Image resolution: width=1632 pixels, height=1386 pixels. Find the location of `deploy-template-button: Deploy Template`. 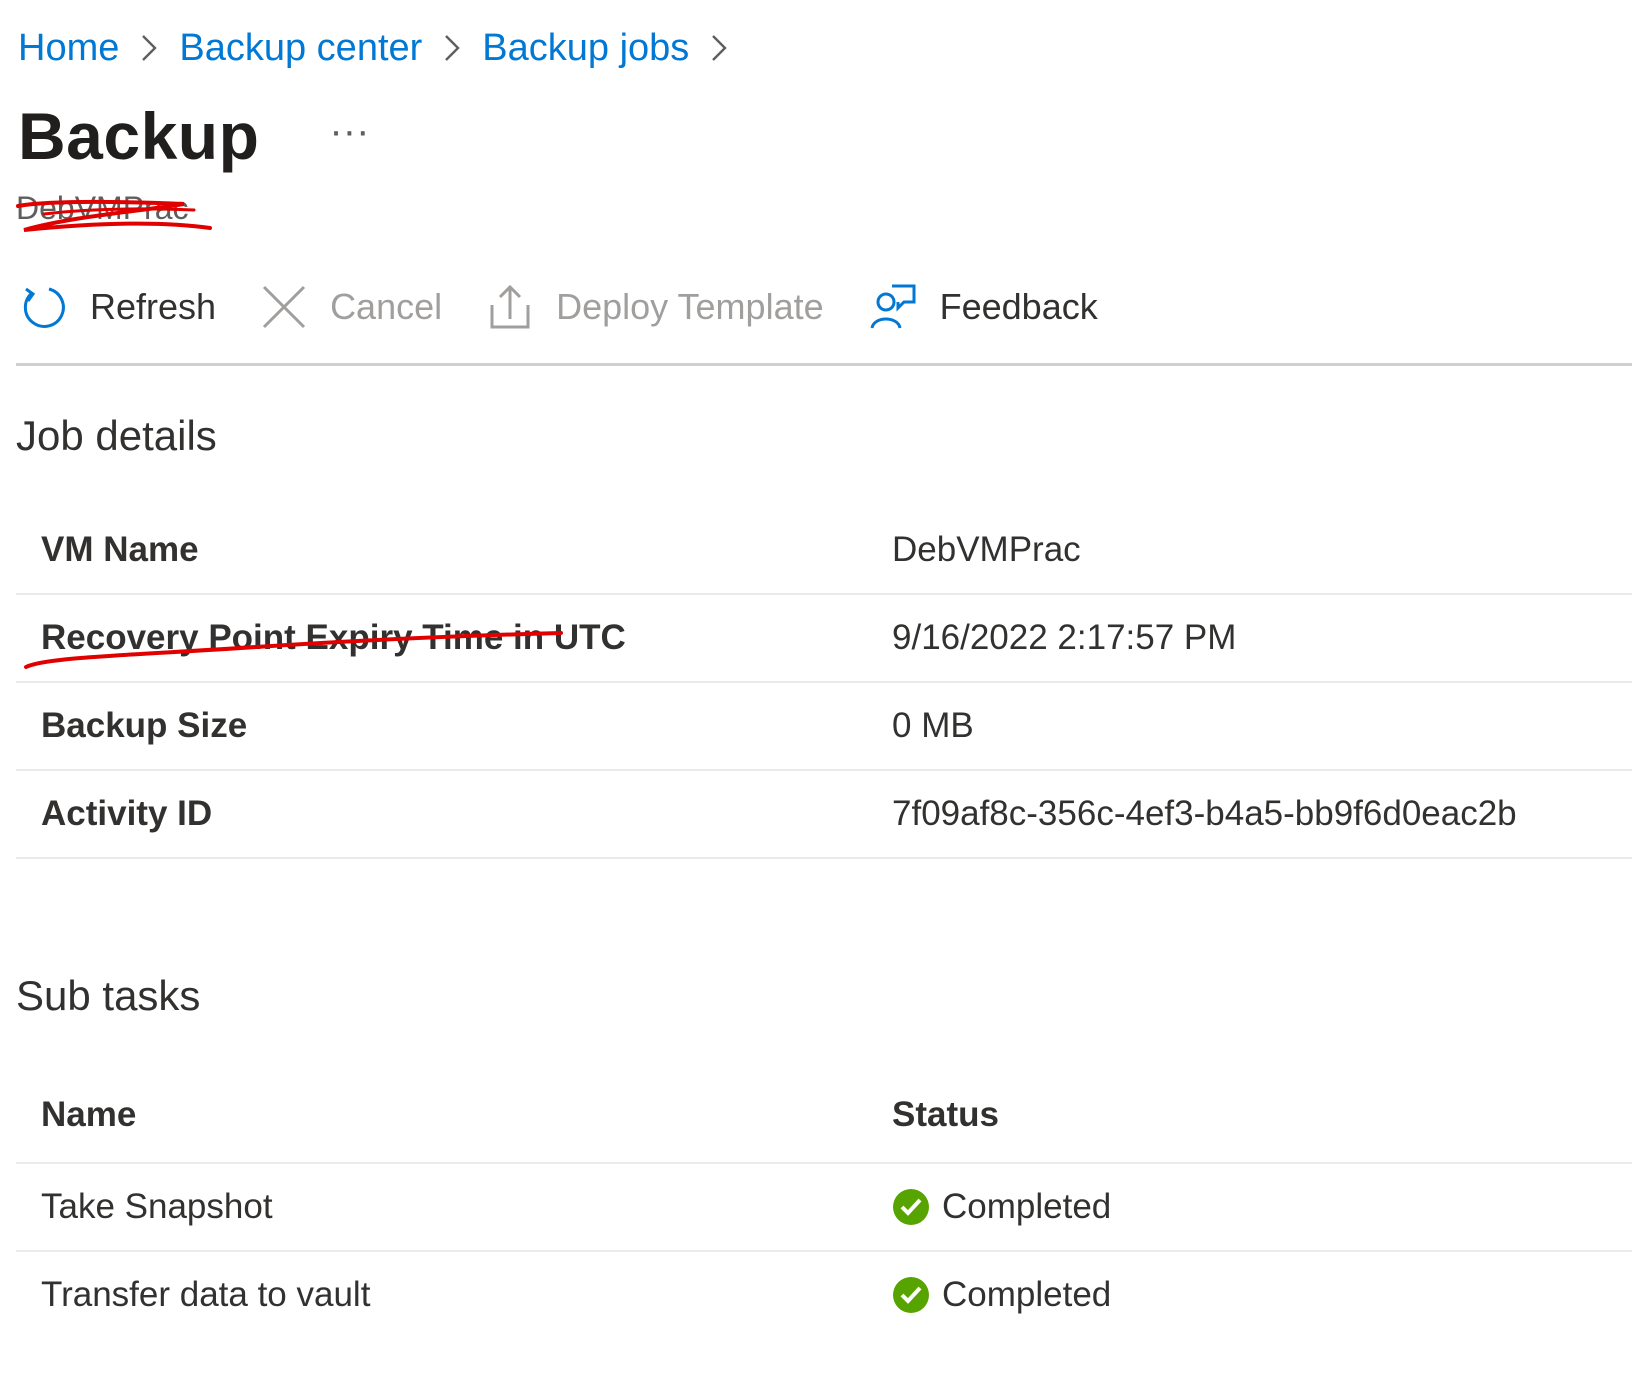

deploy-template-button: Deploy Template is located at coordinates (655, 307).